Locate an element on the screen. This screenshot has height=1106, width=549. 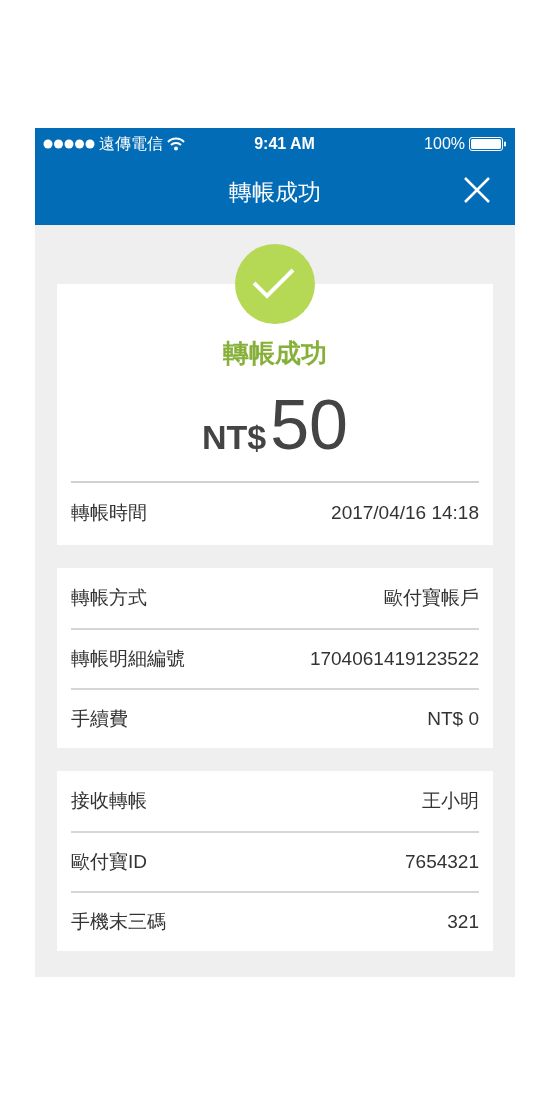
row-label: 手續費 is located at coordinates (99, 718).